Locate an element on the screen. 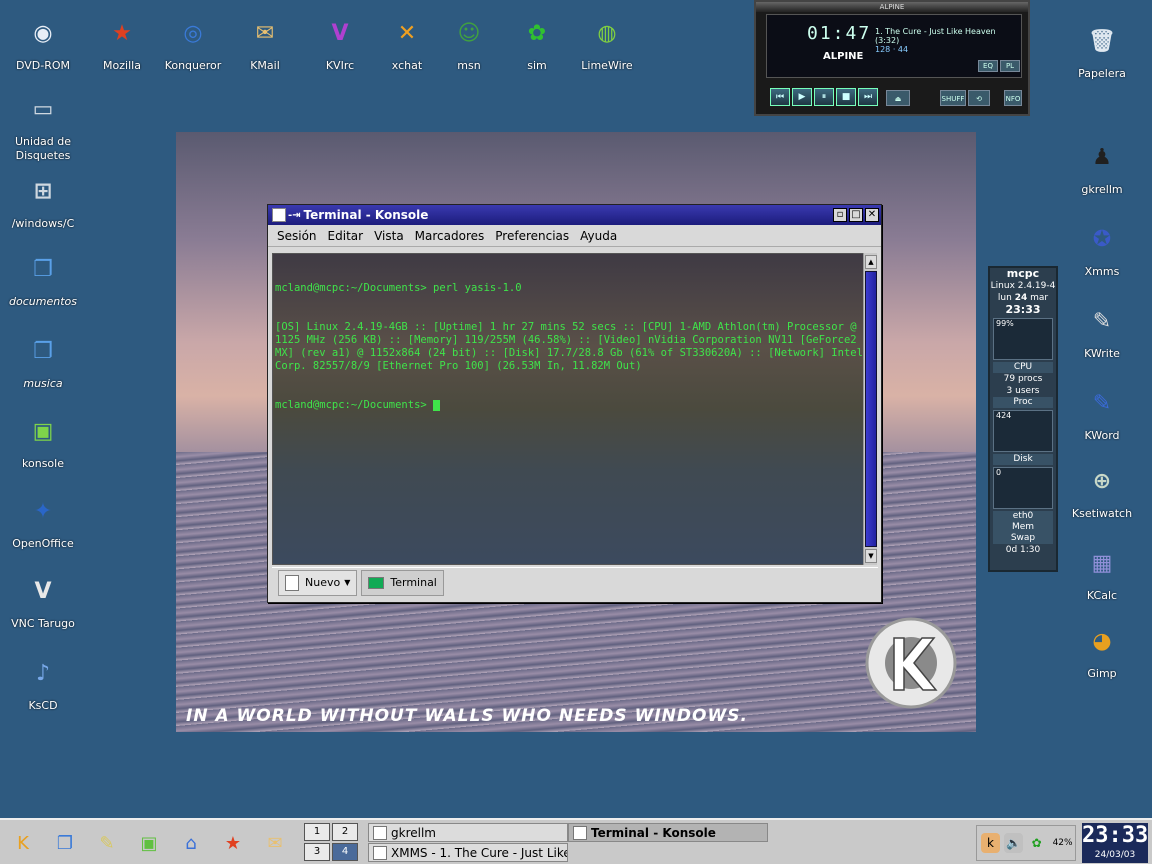 The width and height of the screenshot is (1152, 864). desktop-icon-label: sim is located at coordinates (537, 65).